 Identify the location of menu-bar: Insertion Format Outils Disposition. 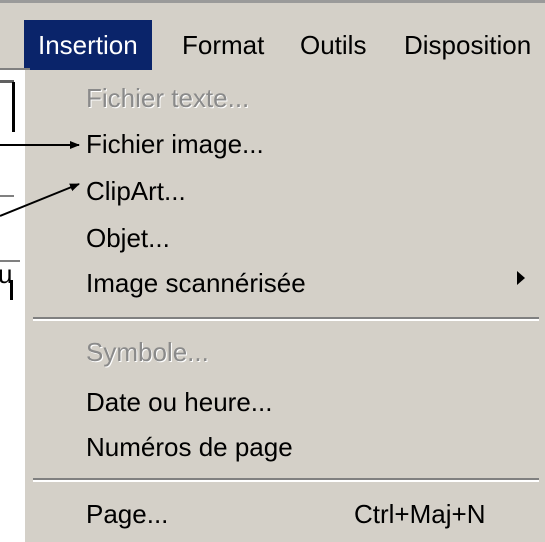
(272, 35).